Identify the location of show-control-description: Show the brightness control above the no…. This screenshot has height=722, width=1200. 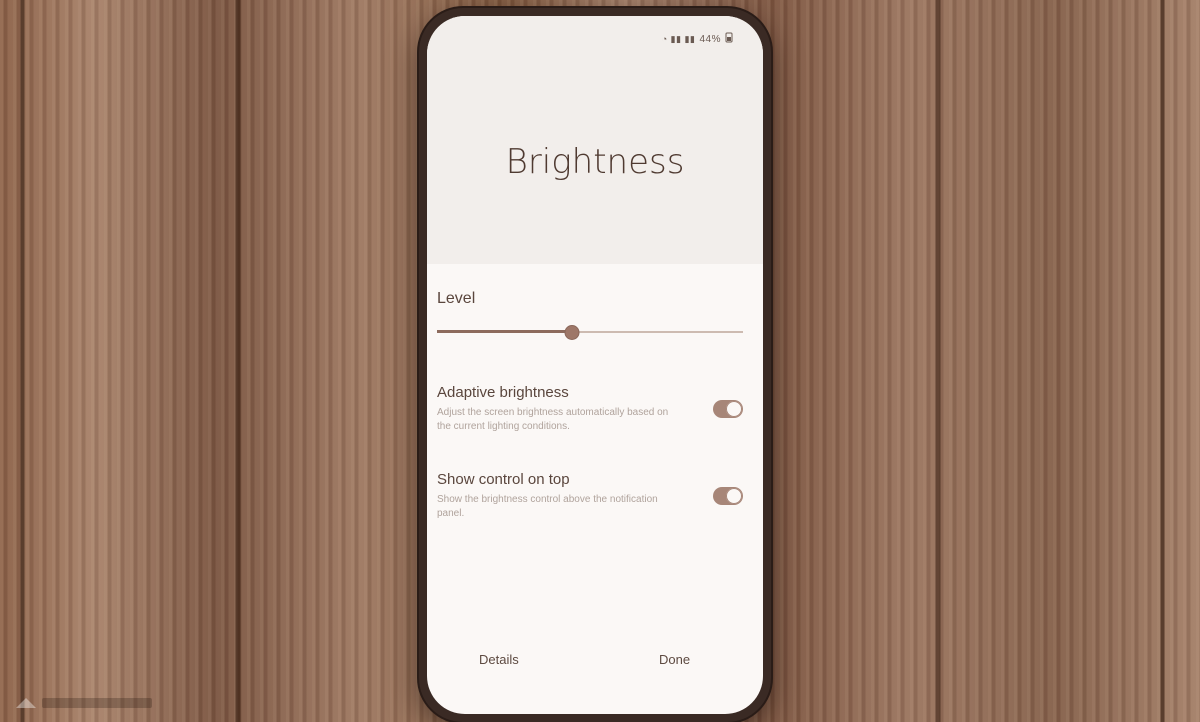
(547, 506).